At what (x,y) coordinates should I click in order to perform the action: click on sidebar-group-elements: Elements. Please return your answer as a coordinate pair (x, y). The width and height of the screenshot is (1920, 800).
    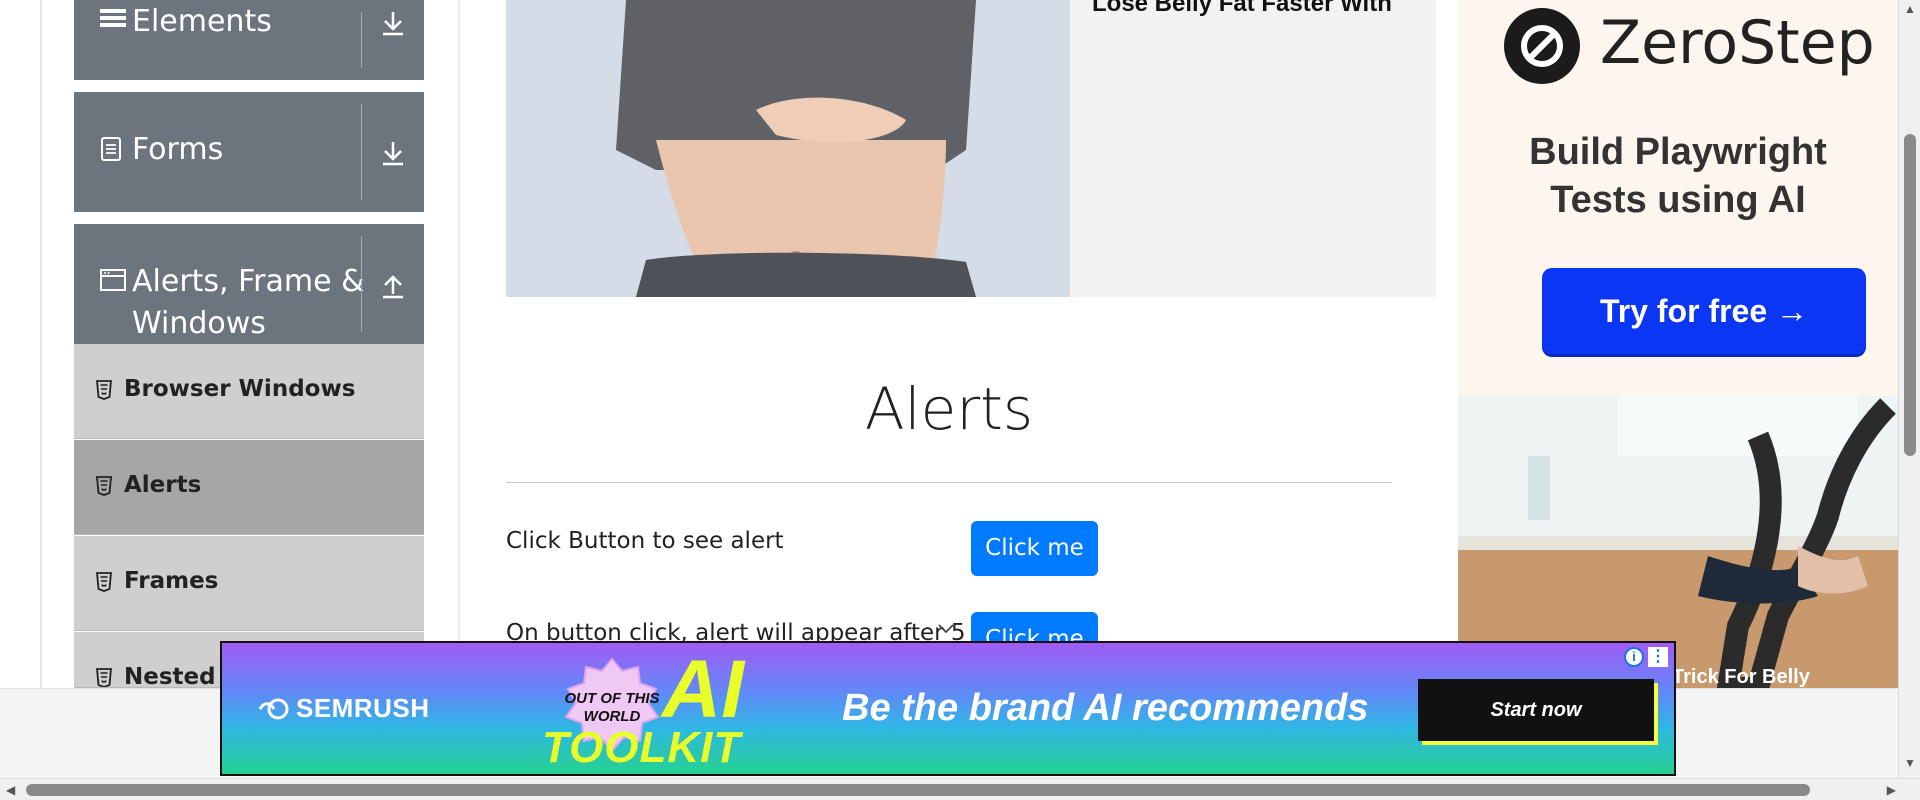
    Looking at the image, I should click on (249, 40).